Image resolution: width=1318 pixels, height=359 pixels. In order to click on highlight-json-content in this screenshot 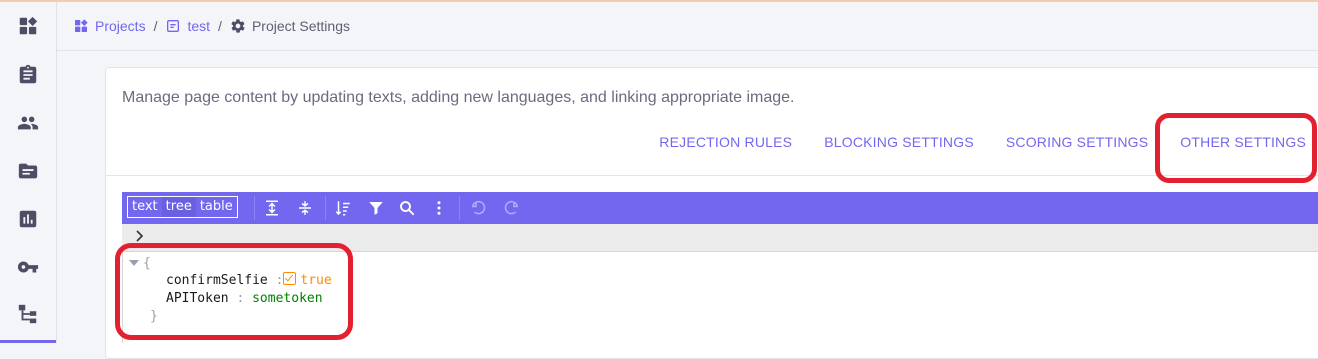, I will do `click(234, 291)`.